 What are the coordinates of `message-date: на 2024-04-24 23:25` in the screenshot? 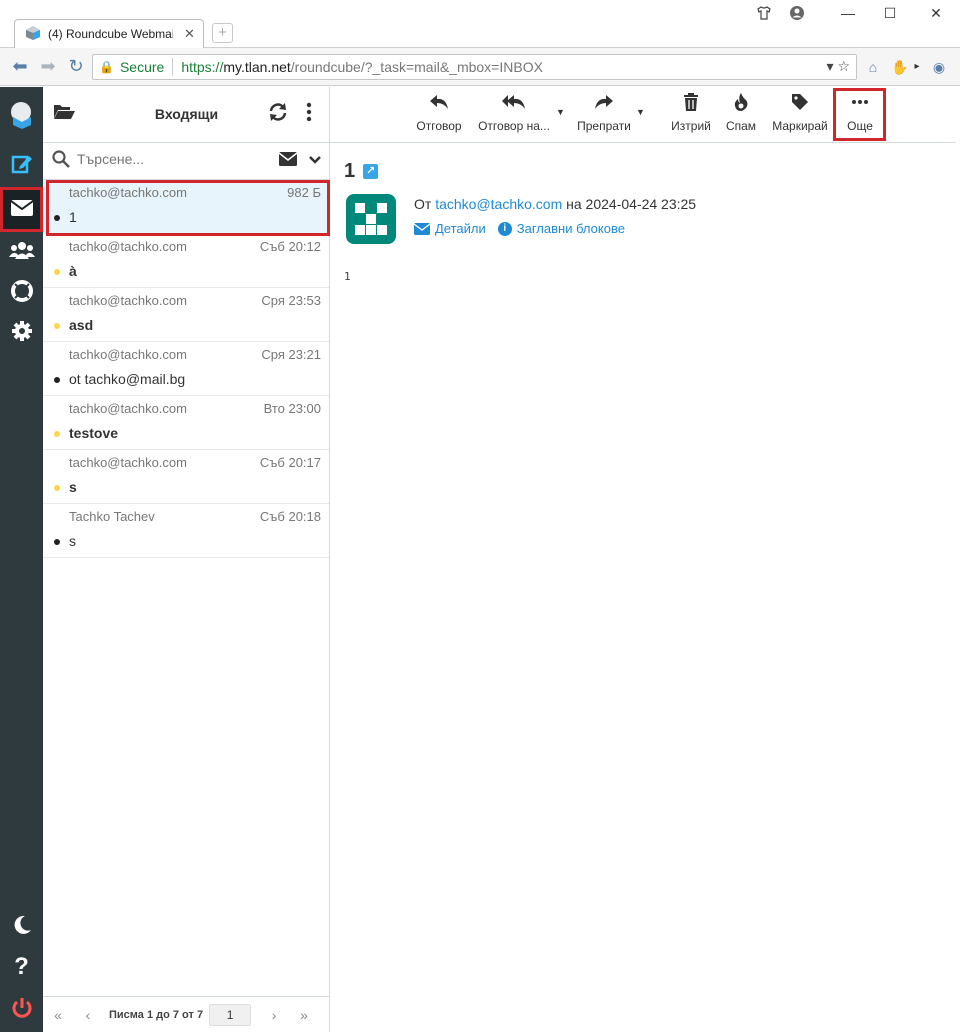 It's located at (631, 204).